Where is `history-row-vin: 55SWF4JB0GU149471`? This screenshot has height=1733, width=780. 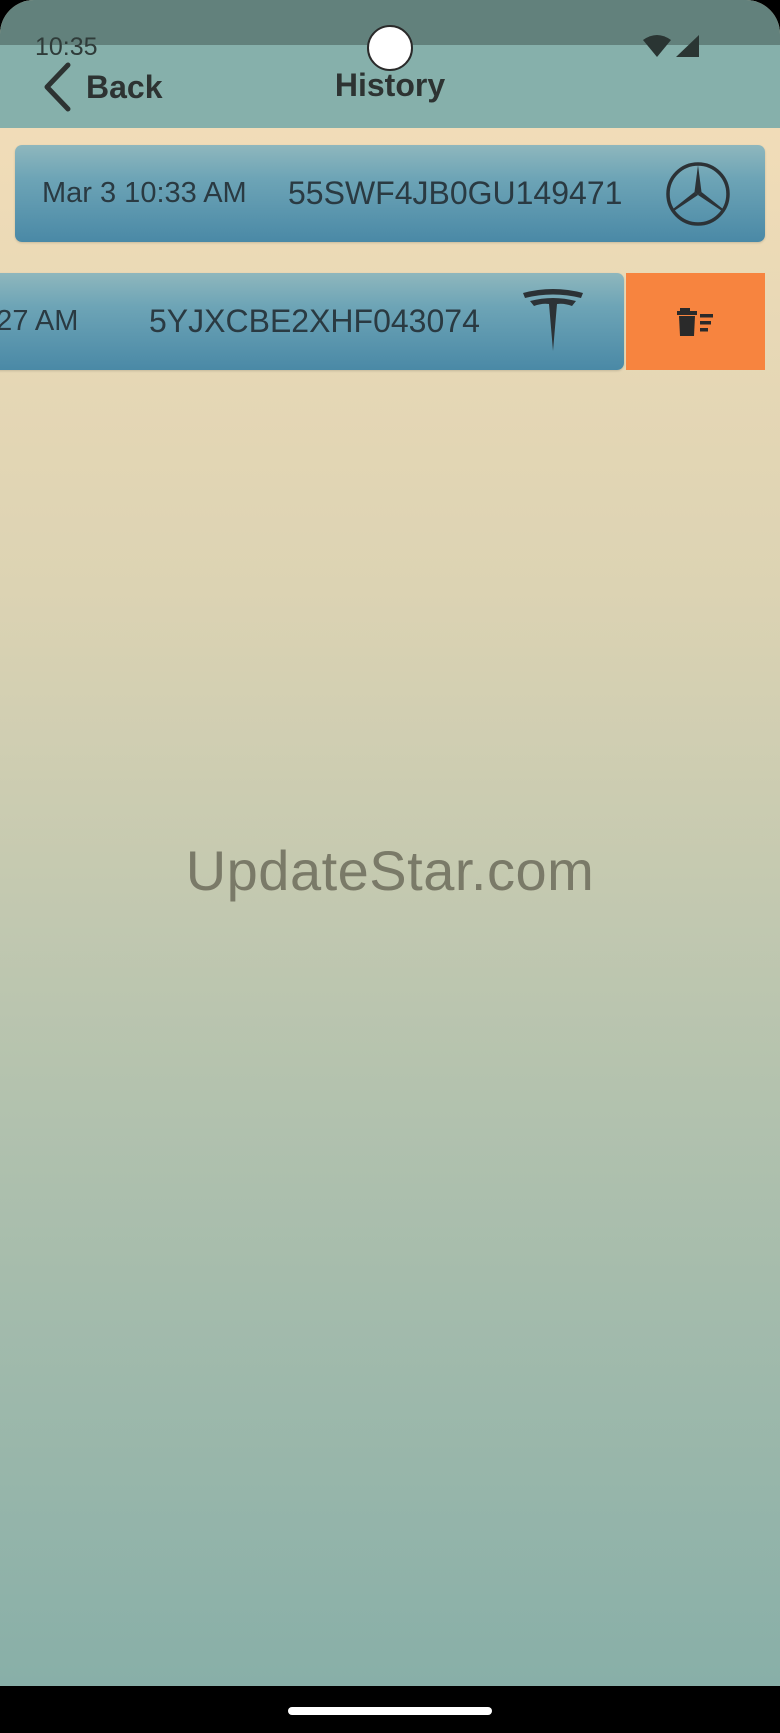
history-row-vin: 55SWF4JB0GU149471 is located at coordinates (455, 193).